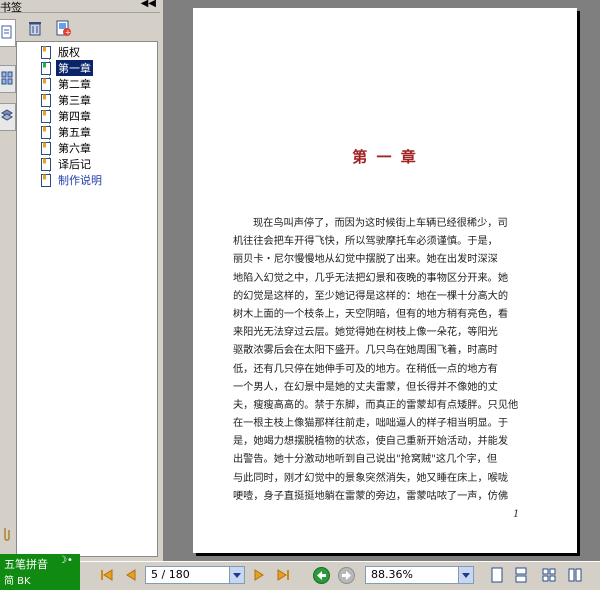 The width and height of the screenshot is (600, 590). Describe the element at coordinates (371, 278) in the screenshot. I see `text-line: 地陷入幻觉之中，几乎无法把幻景和夜晚的事物区分开来。她` at that location.